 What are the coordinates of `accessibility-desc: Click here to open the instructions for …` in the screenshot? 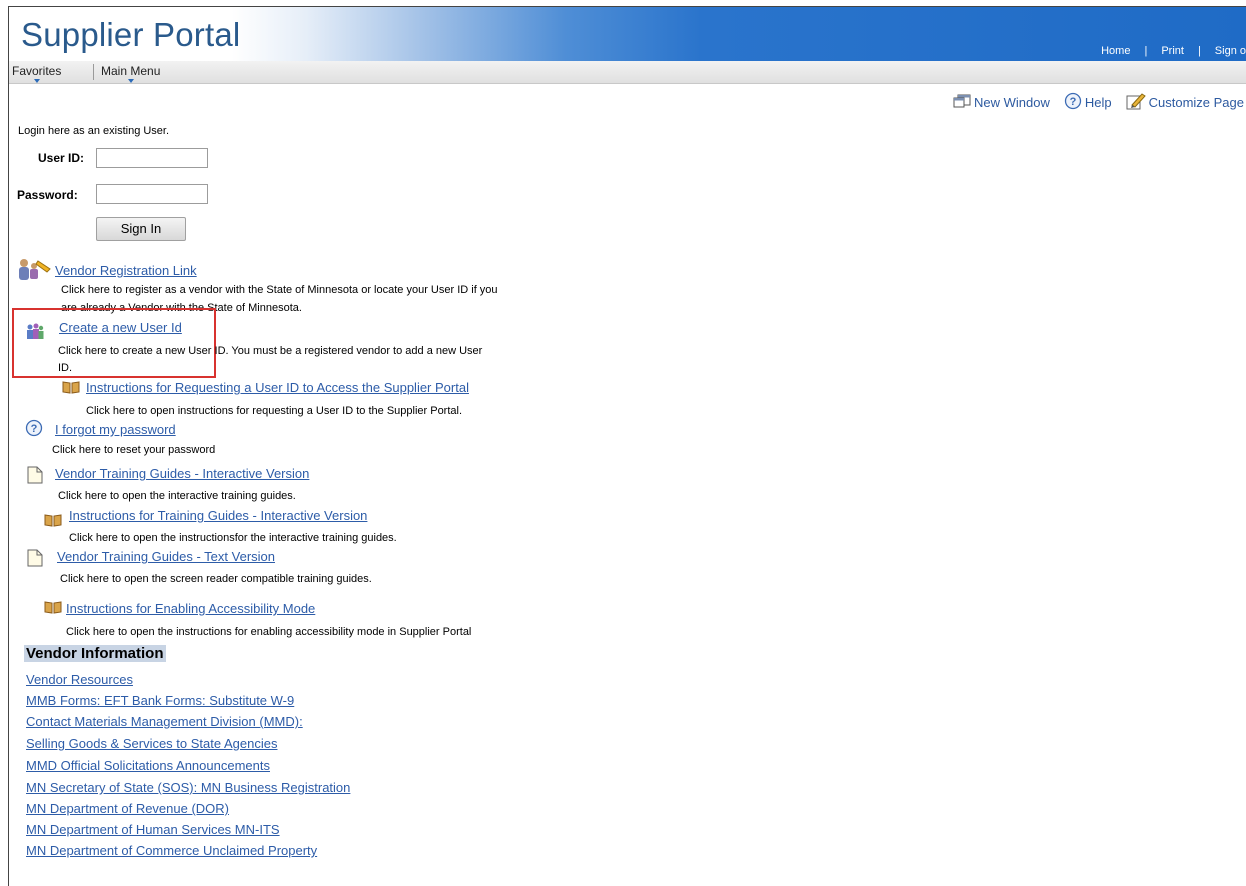 It's located at (269, 632).